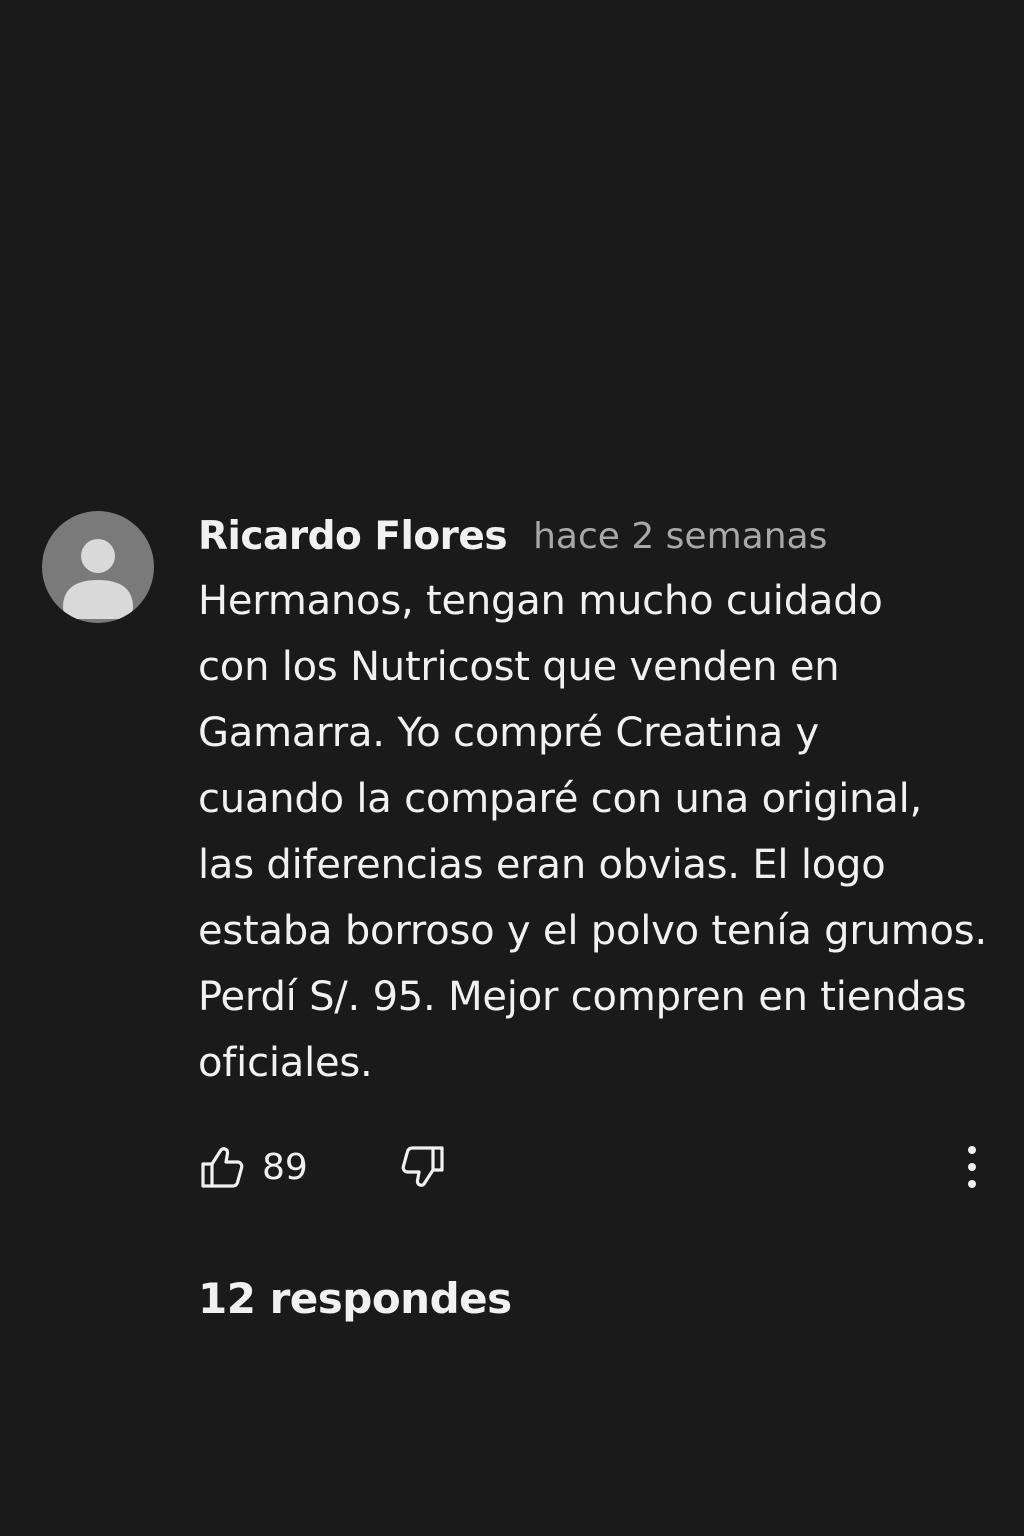 The image size is (1024, 1536). I want to click on more-options-button, so click(972, 1167).